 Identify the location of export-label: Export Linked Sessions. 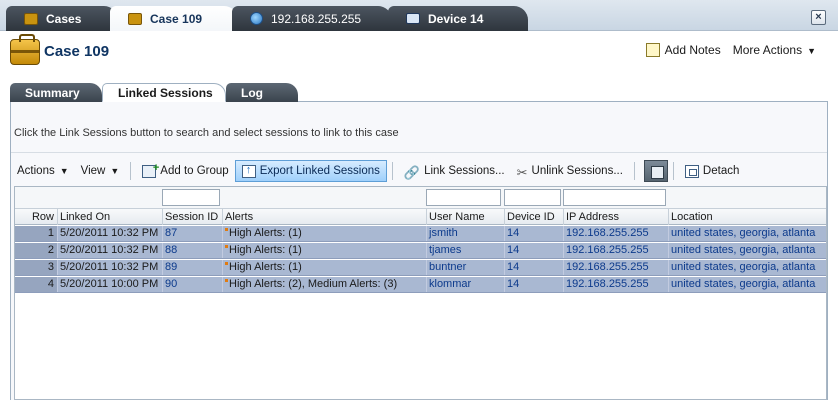
(319, 171).